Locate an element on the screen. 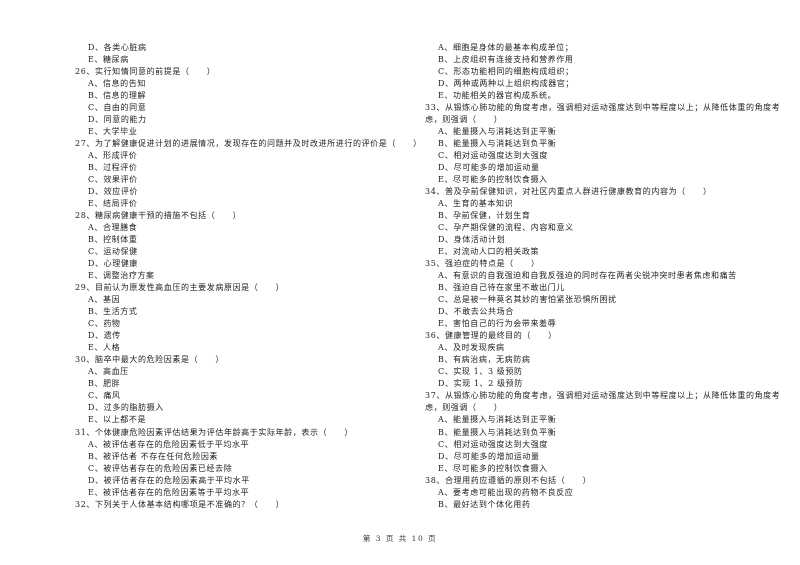  answer-option: C、总是被一种莫名其妙的害怕紧张恐惧所困扰 is located at coordinates (527, 300).